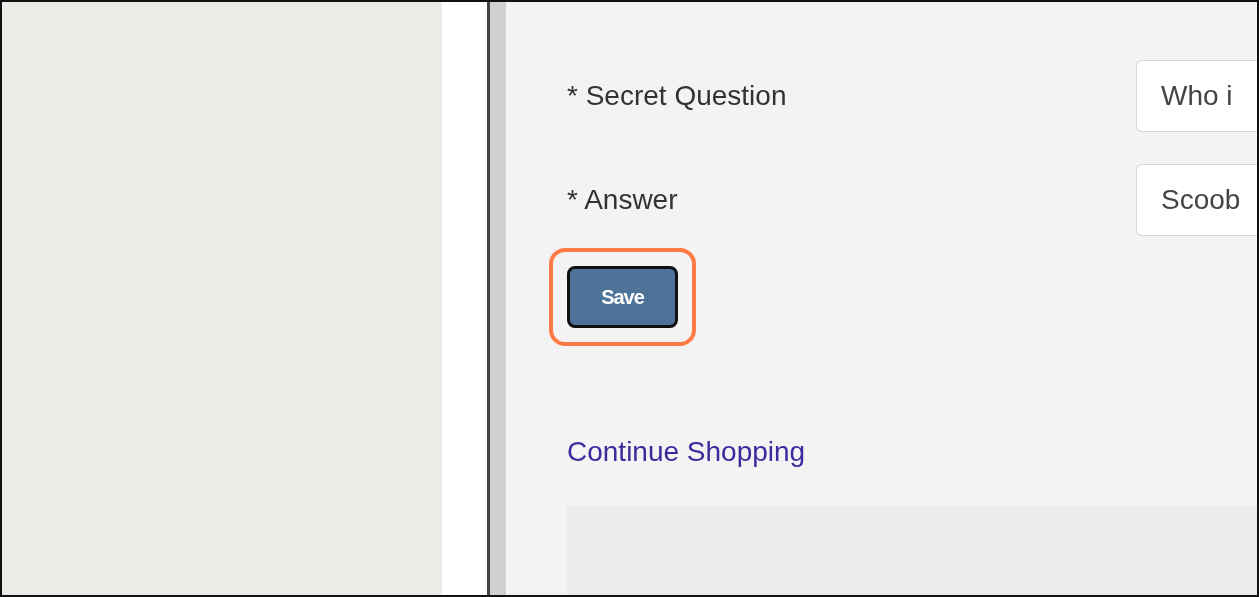  What do you see at coordinates (1196, 96) in the screenshot?
I see `input-field: Who i` at bounding box center [1196, 96].